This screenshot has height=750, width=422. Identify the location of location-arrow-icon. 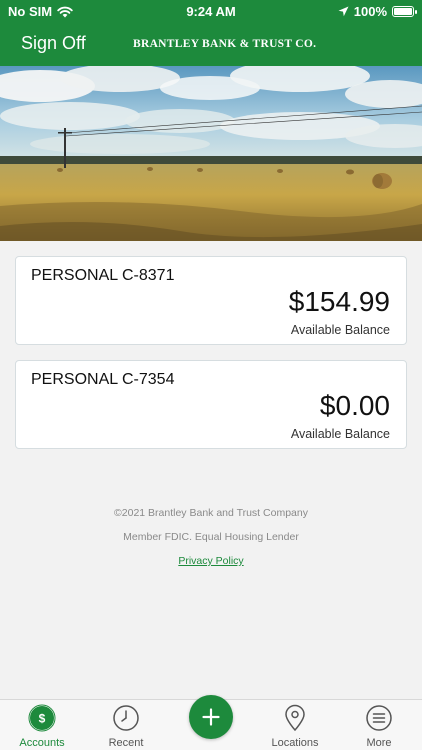
(343, 11).